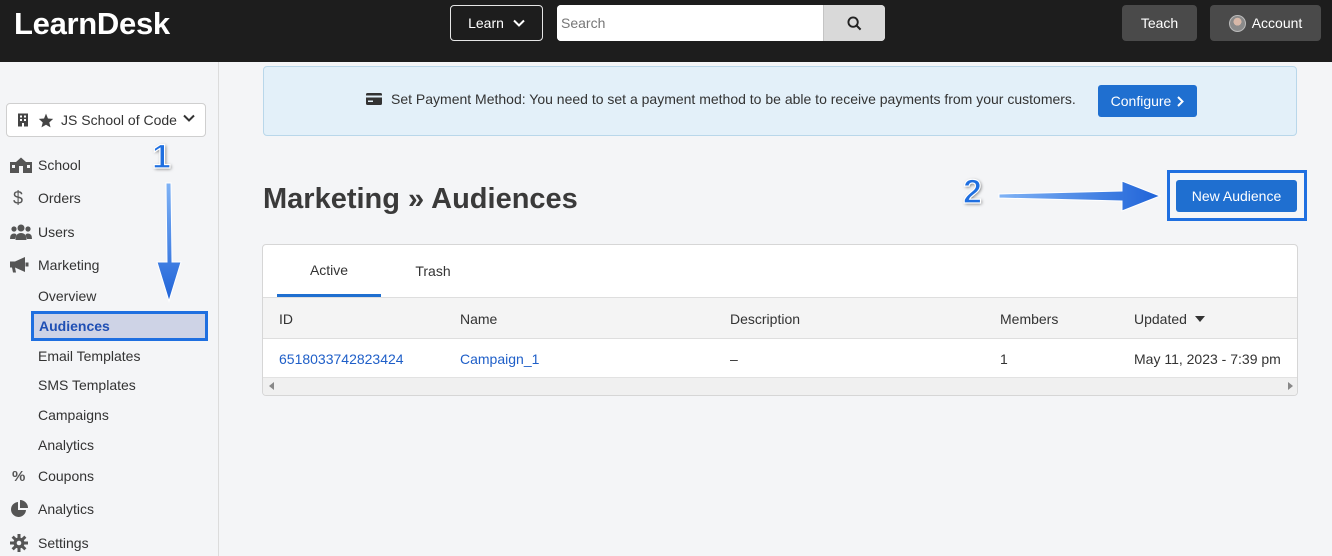  Describe the element at coordinates (69, 265) in the screenshot. I see `sidebar-item-label: Marketing` at that location.